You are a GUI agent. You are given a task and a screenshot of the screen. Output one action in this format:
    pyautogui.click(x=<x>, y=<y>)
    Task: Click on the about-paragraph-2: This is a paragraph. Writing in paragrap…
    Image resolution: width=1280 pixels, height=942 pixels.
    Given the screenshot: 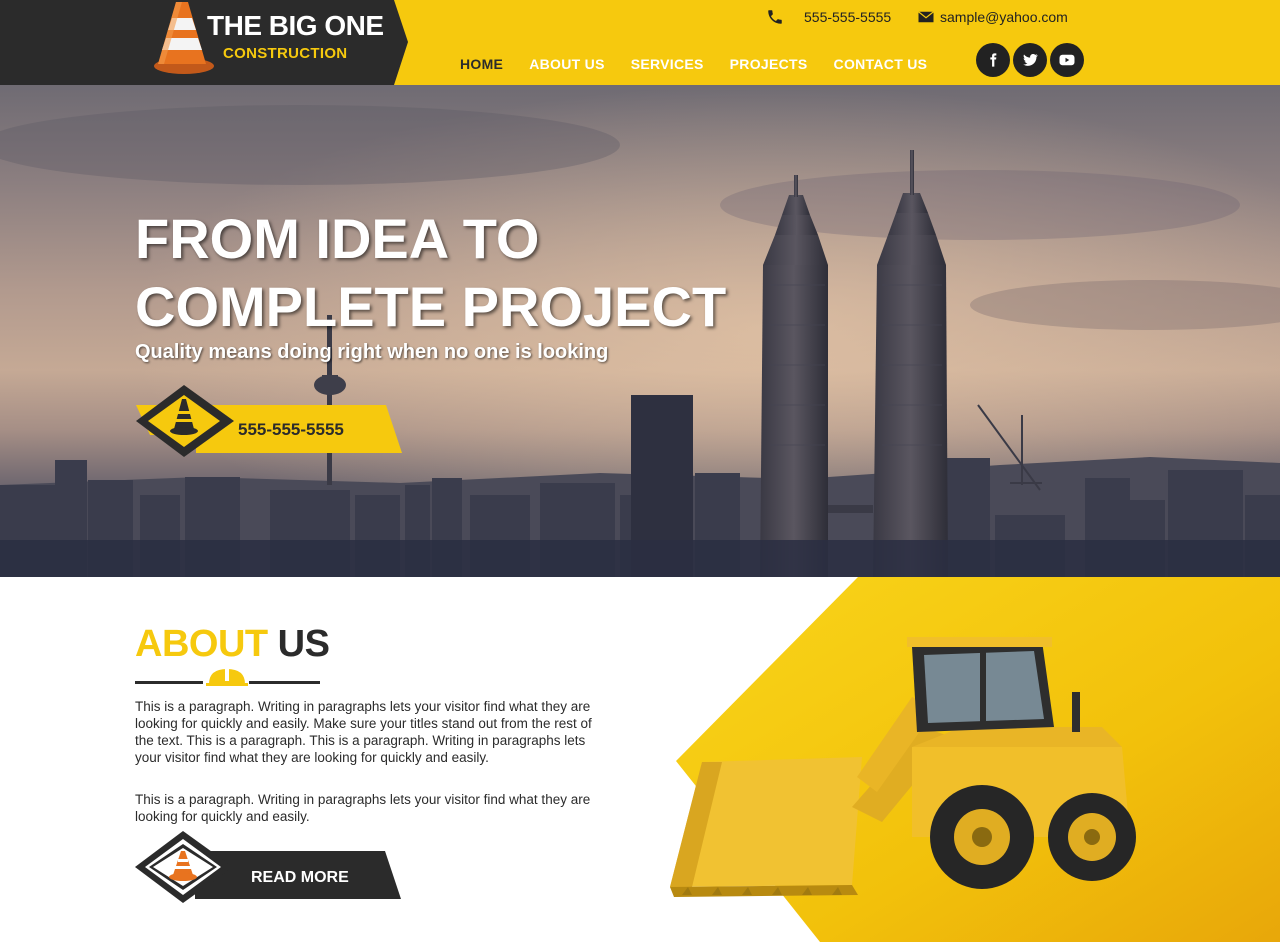 What is the action you would take?
    pyautogui.click(x=363, y=808)
    